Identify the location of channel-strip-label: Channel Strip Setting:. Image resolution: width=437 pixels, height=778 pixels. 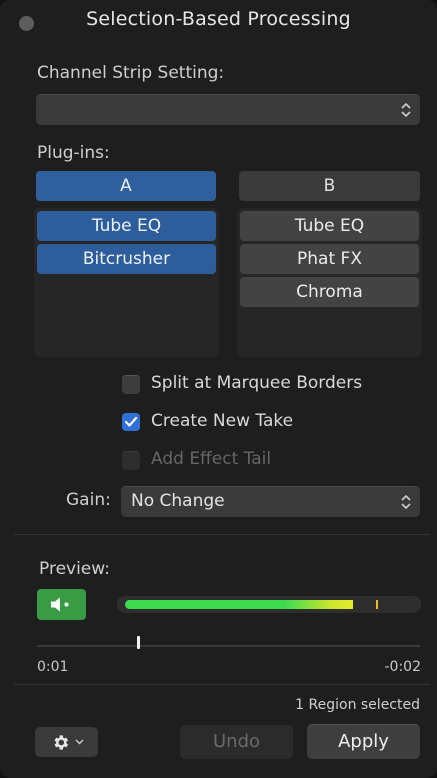
(131, 73).